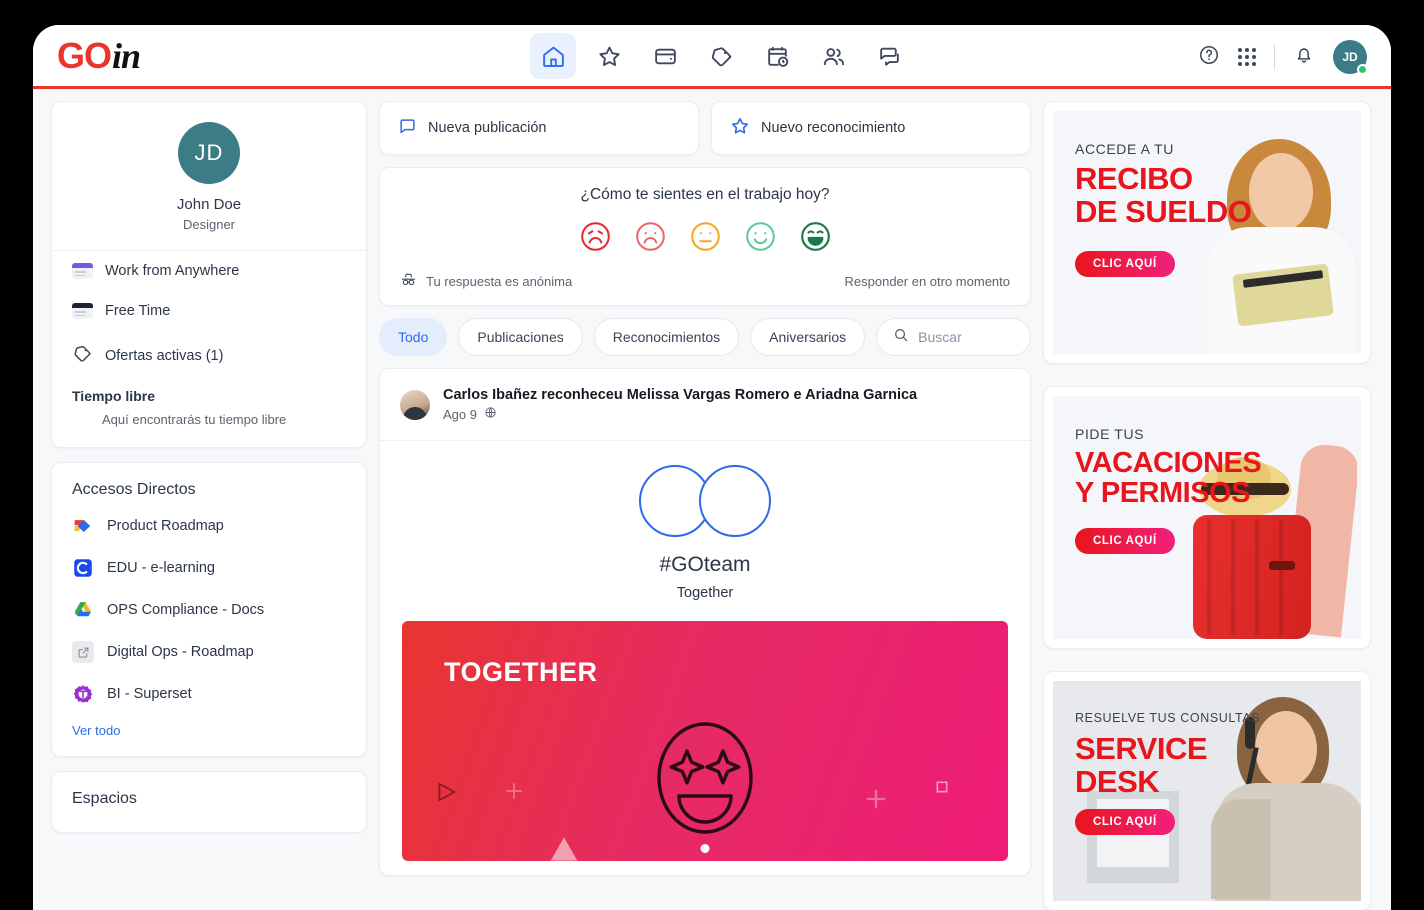 This screenshot has height=910, width=1424. What do you see at coordinates (413, 337) in the screenshot?
I see `filter-chip-todo: Todo` at bounding box center [413, 337].